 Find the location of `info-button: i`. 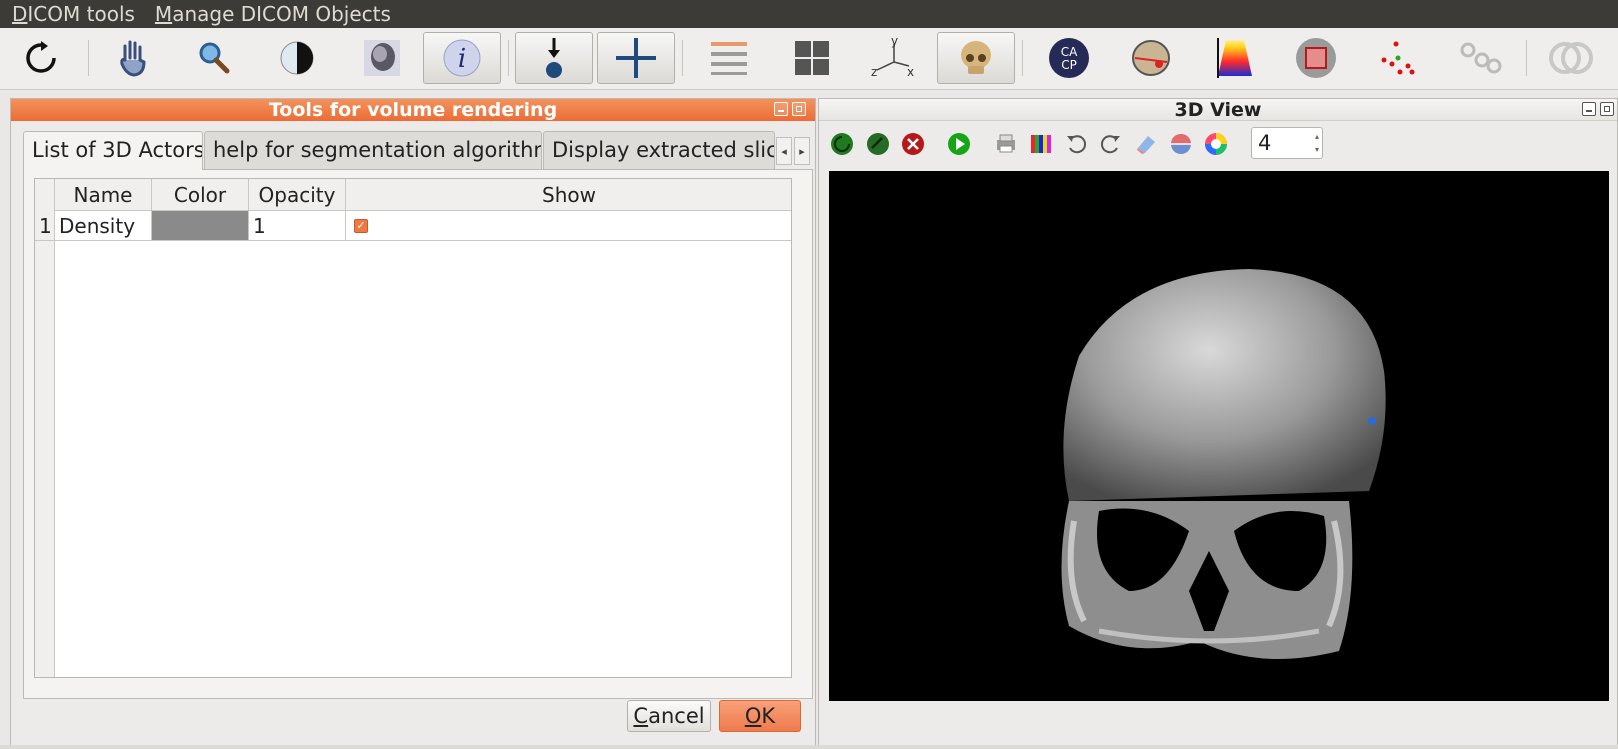

info-button: i is located at coordinates (462, 58).